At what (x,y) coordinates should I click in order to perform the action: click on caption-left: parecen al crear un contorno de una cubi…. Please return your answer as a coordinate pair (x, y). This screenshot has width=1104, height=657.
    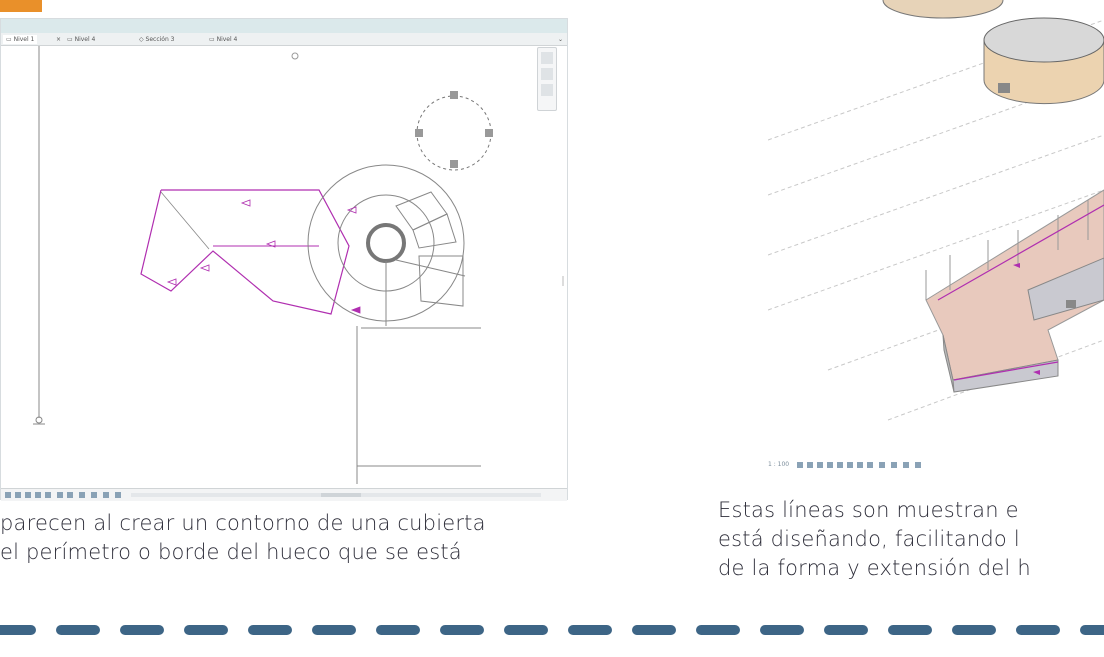
    Looking at the image, I should click on (243, 538).